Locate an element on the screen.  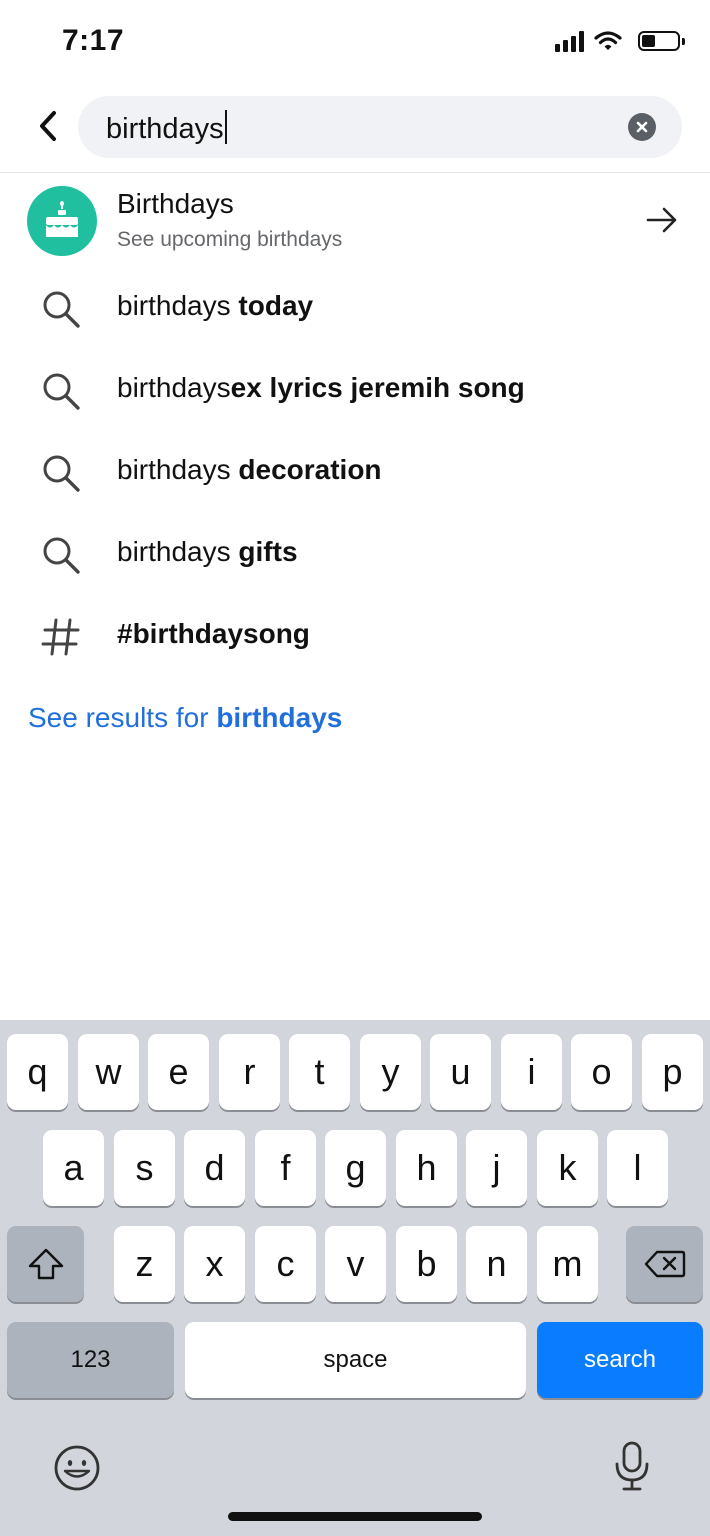
key-m: m is located at coordinates (567, 1264).